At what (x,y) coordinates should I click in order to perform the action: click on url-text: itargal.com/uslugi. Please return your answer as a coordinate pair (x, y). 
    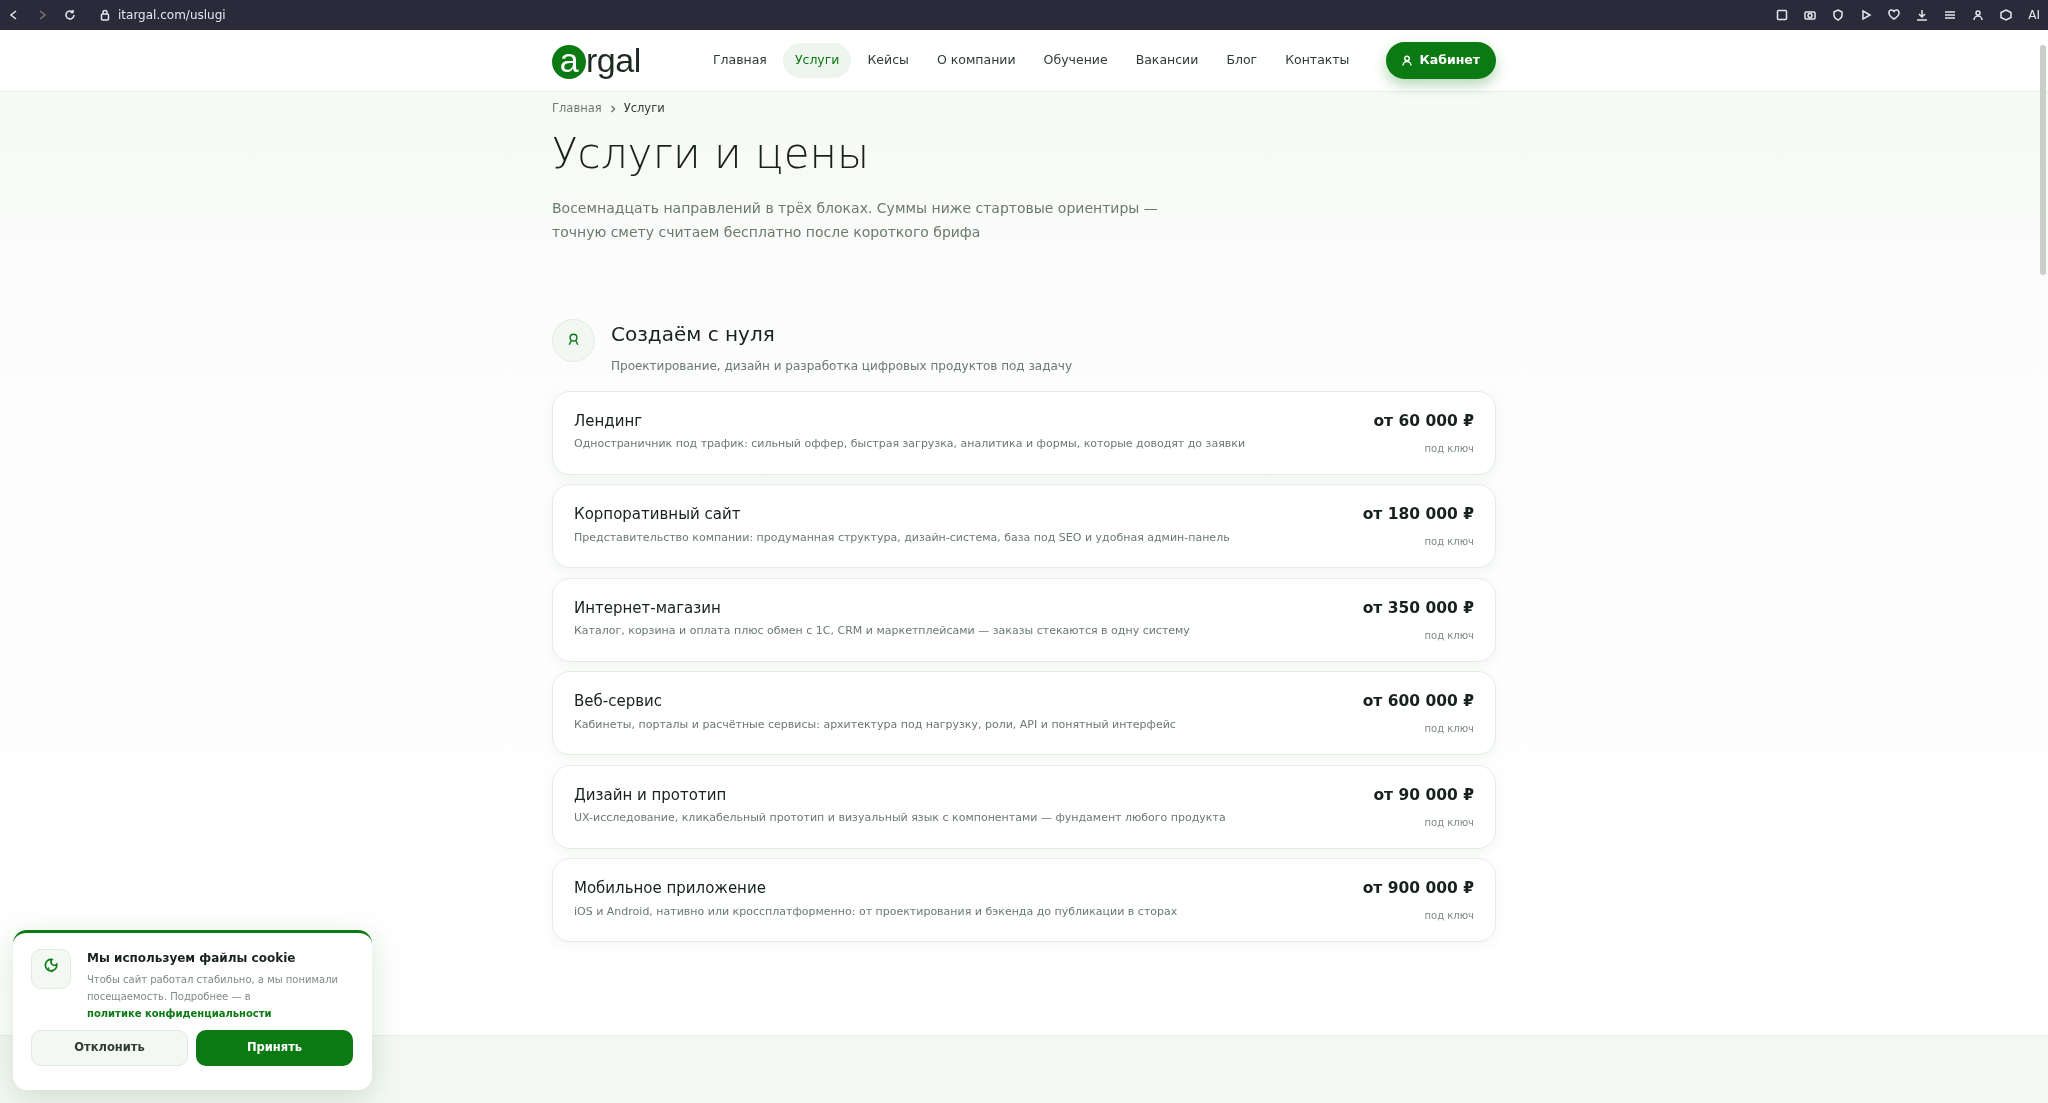
    Looking at the image, I should click on (172, 15).